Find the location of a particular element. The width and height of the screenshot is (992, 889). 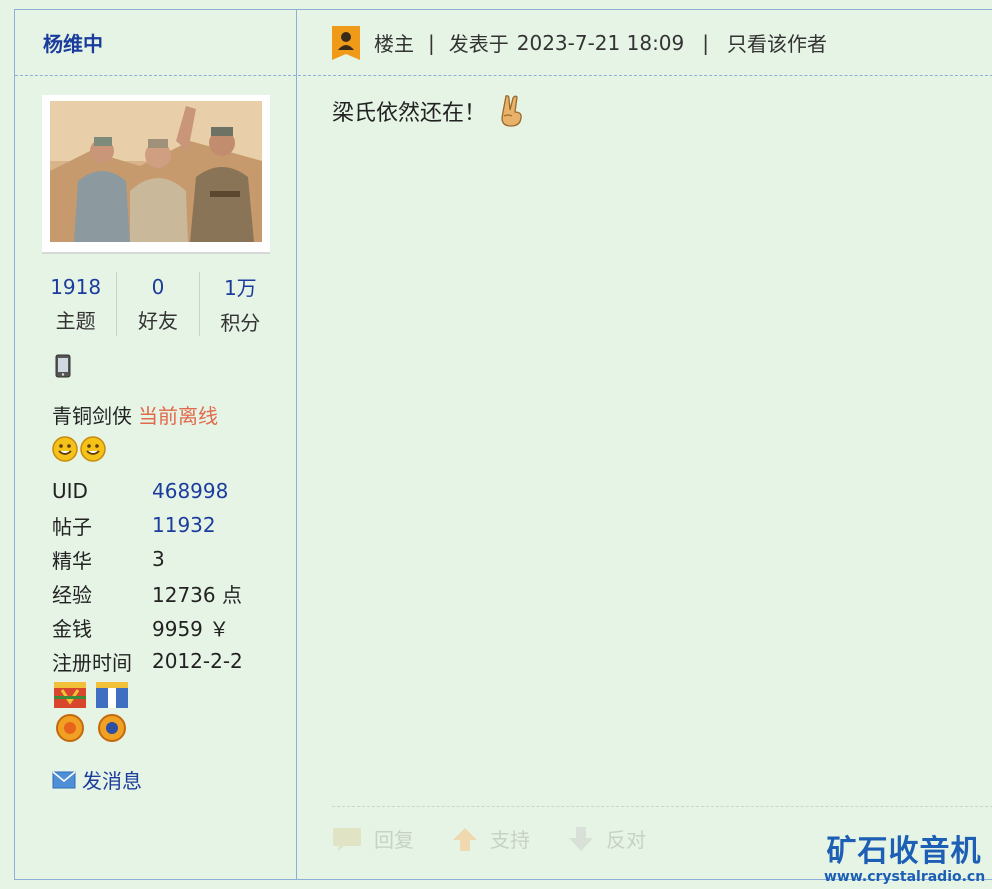

reply-button: 回复 is located at coordinates (373, 838).